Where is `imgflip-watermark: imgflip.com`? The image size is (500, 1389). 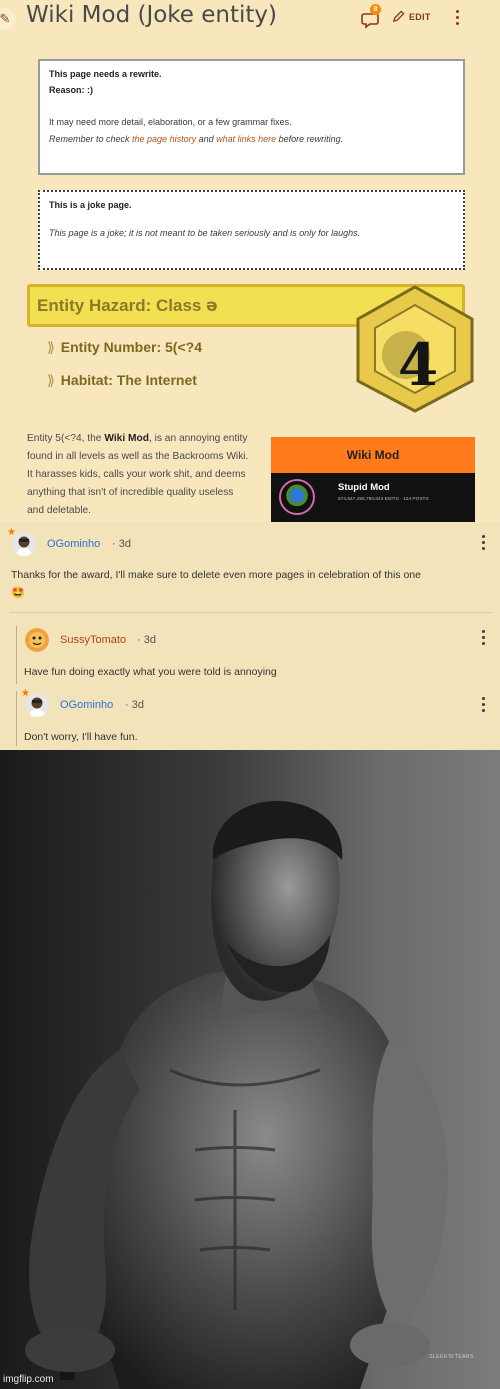 imgflip-watermark: imgflip.com is located at coordinates (28, 1379).